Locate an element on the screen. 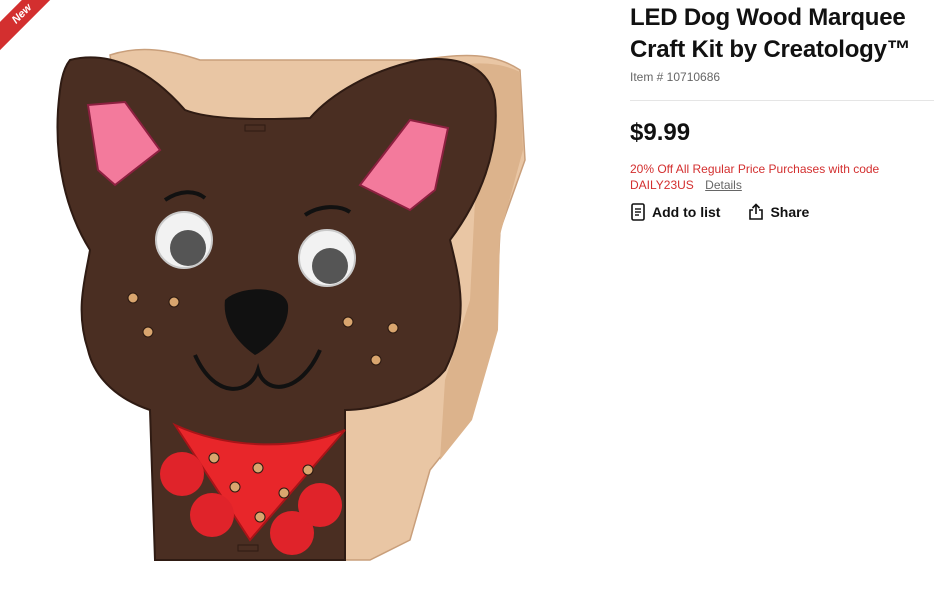 This screenshot has height=600, width=934. share-button: Share is located at coordinates (778, 212).